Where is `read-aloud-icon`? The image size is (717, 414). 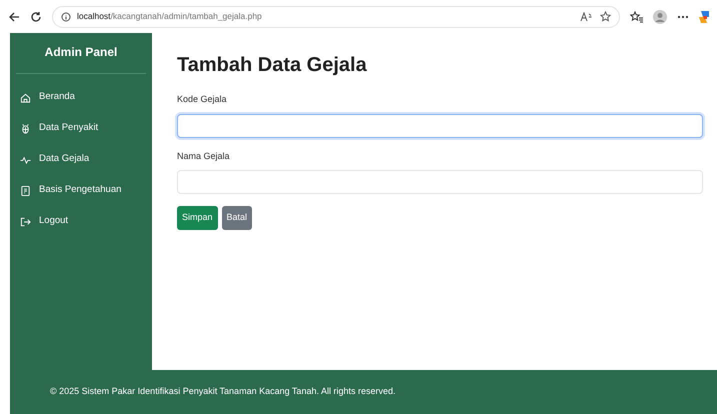 read-aloud-icon is located at coordinates (586, 17).